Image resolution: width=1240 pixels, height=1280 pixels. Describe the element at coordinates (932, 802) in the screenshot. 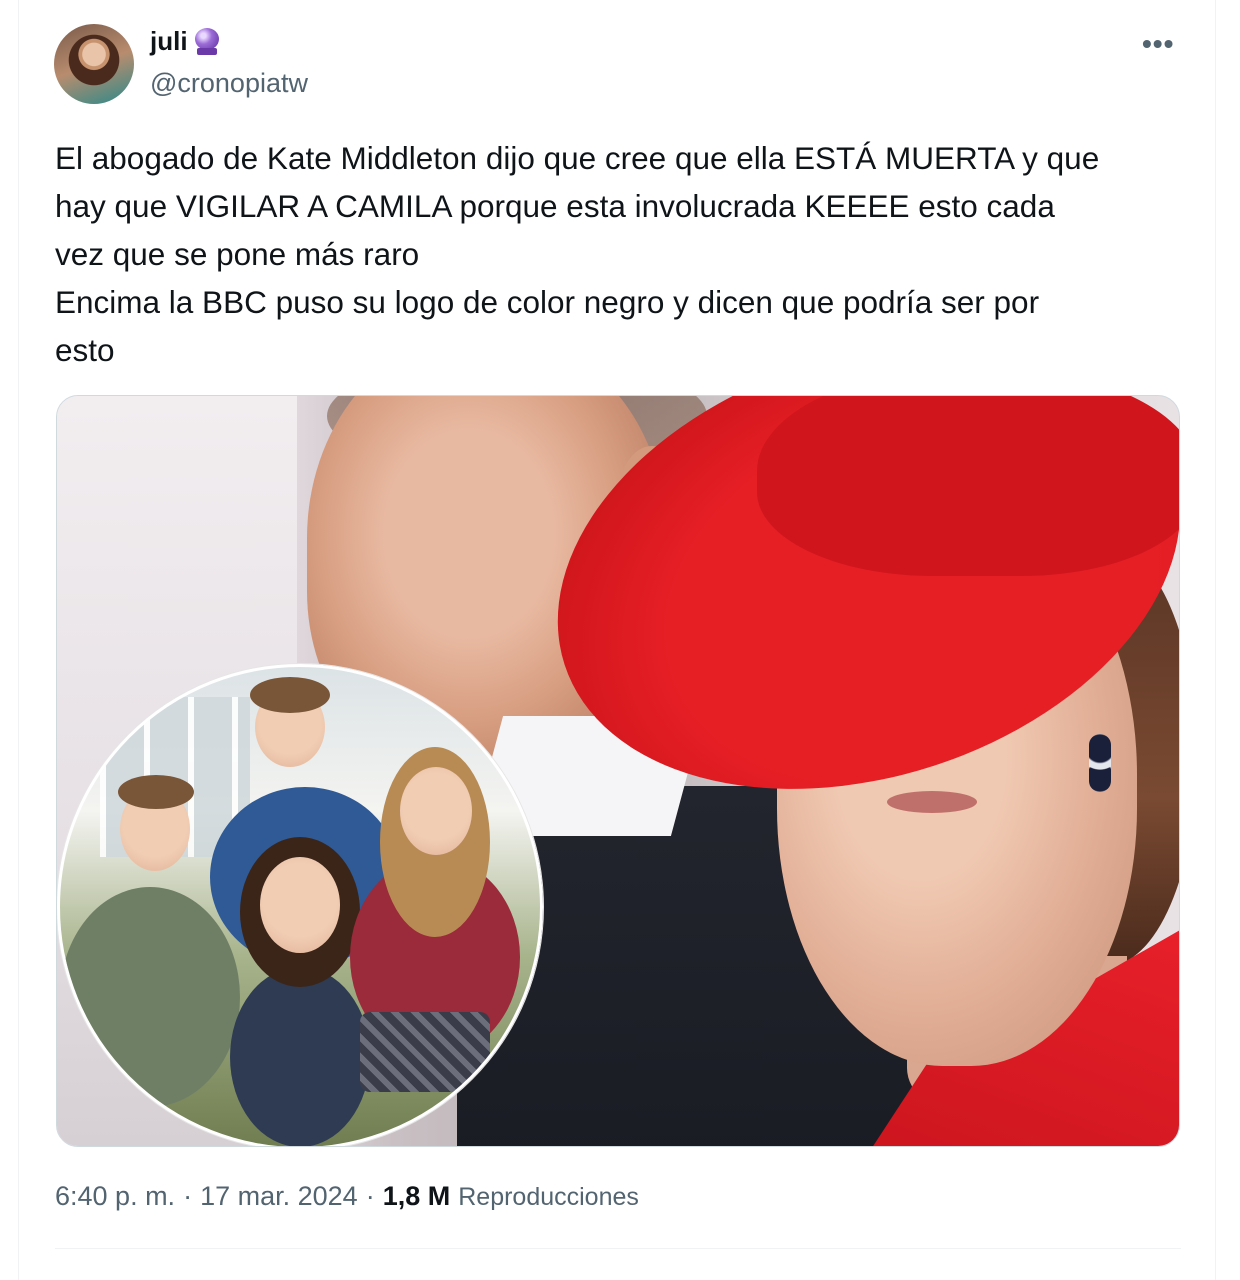

I see `photo-lips` at that location.